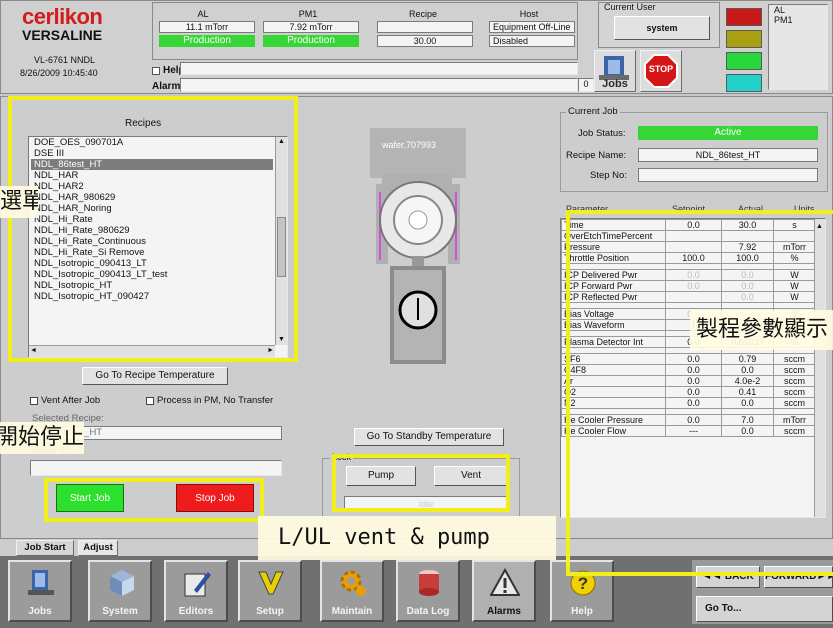 The width and height of the screenshot is (833, 628). What do you see at coordinates (308, 14) in the screenshot?
I see `header-pm1-title: PM1` at bounding box center [308, 14].